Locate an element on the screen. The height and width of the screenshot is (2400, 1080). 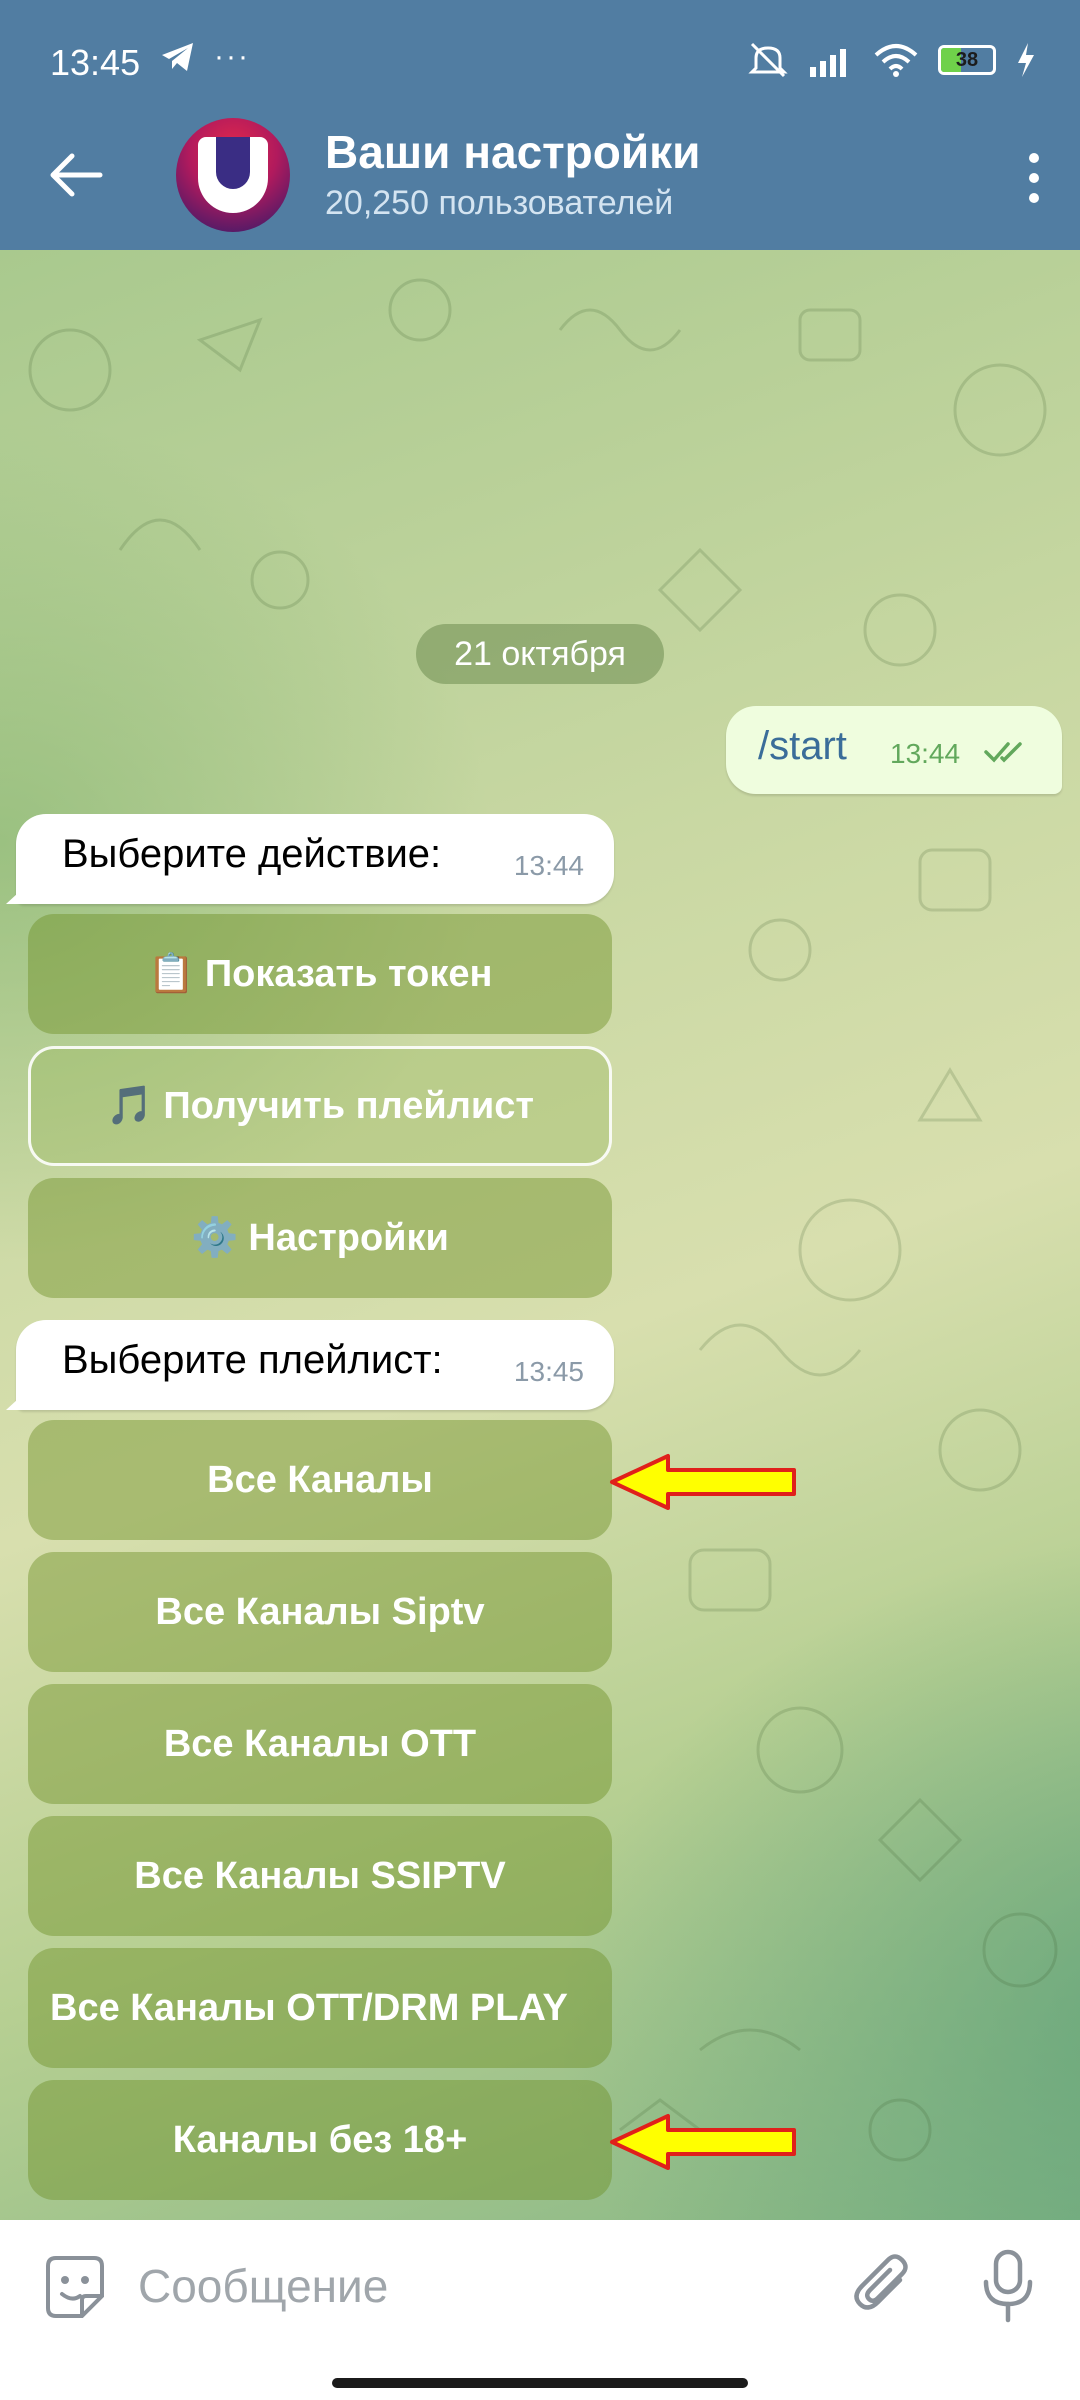
button-label: Каналы без 18+ is located at coordinates (320, 2139).